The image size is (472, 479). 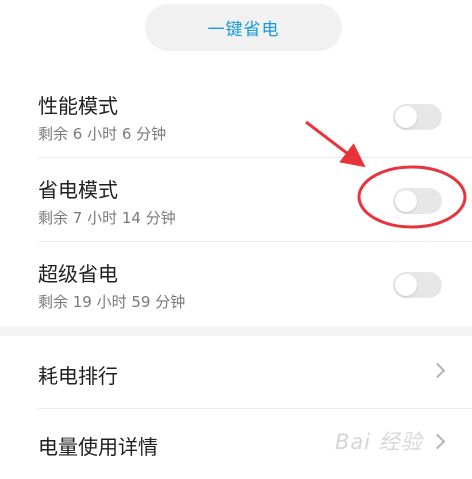 What do you see at coordinates (243, 27) in the screenshot?
I see `one-key-power-save-button: 一键省电` at bounding box center [243, 27].